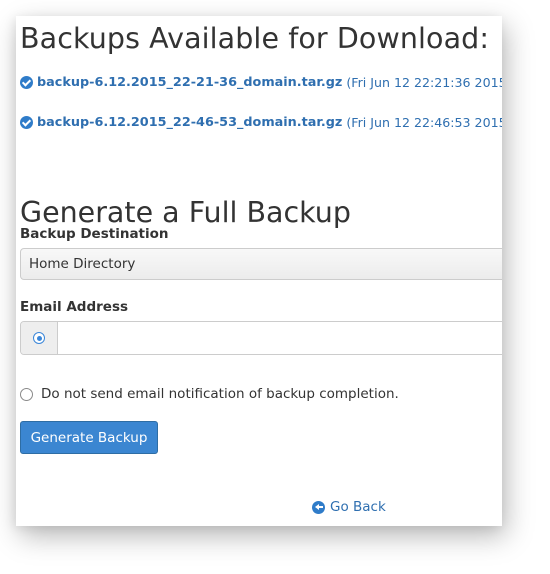  I want to click on radio-icon, so click(39, 338).